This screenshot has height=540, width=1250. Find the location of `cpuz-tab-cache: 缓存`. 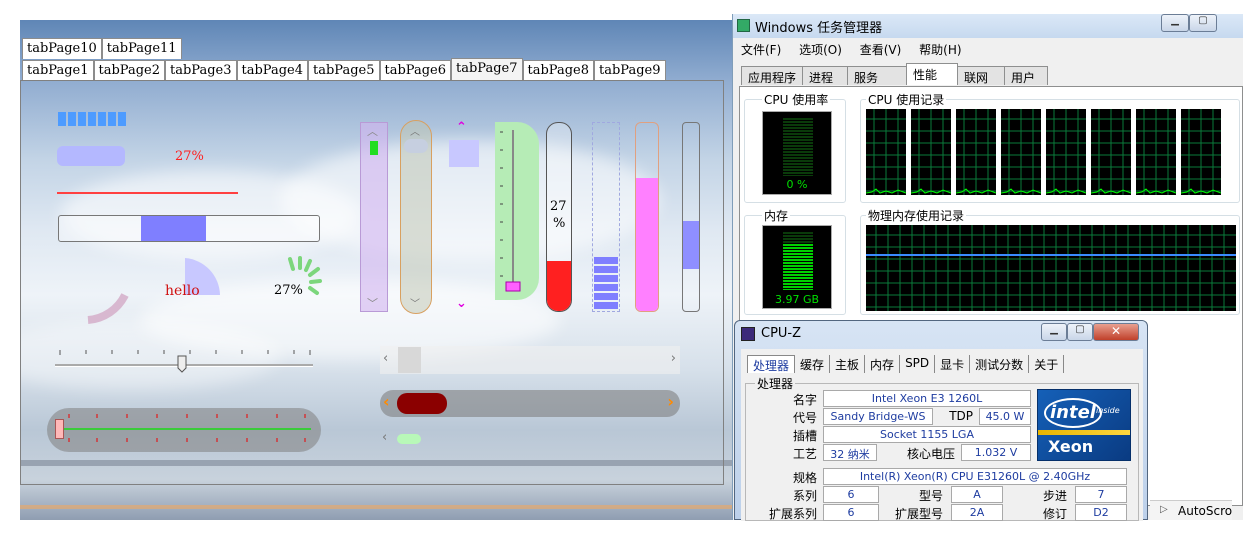

cpuz-tab-cache: 缓存 is located at coordinates (813, 364).